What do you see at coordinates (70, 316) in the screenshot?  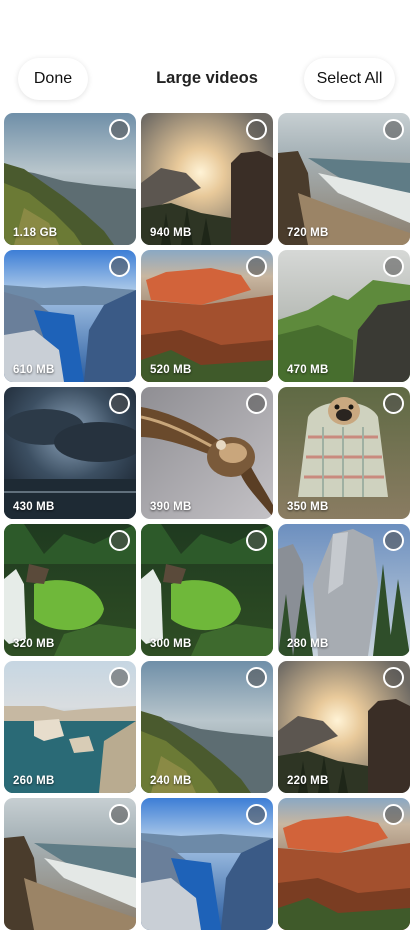 I see `video-thumbnail: 610 MB` at bounding box center [70, 316].